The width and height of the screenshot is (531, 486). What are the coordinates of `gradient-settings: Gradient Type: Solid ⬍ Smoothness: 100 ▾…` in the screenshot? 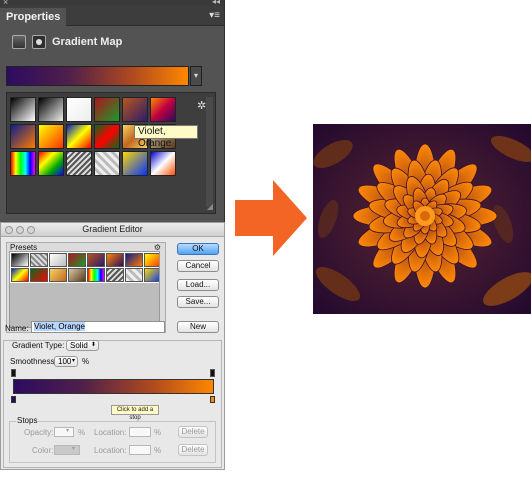 It's located at (112, 404).